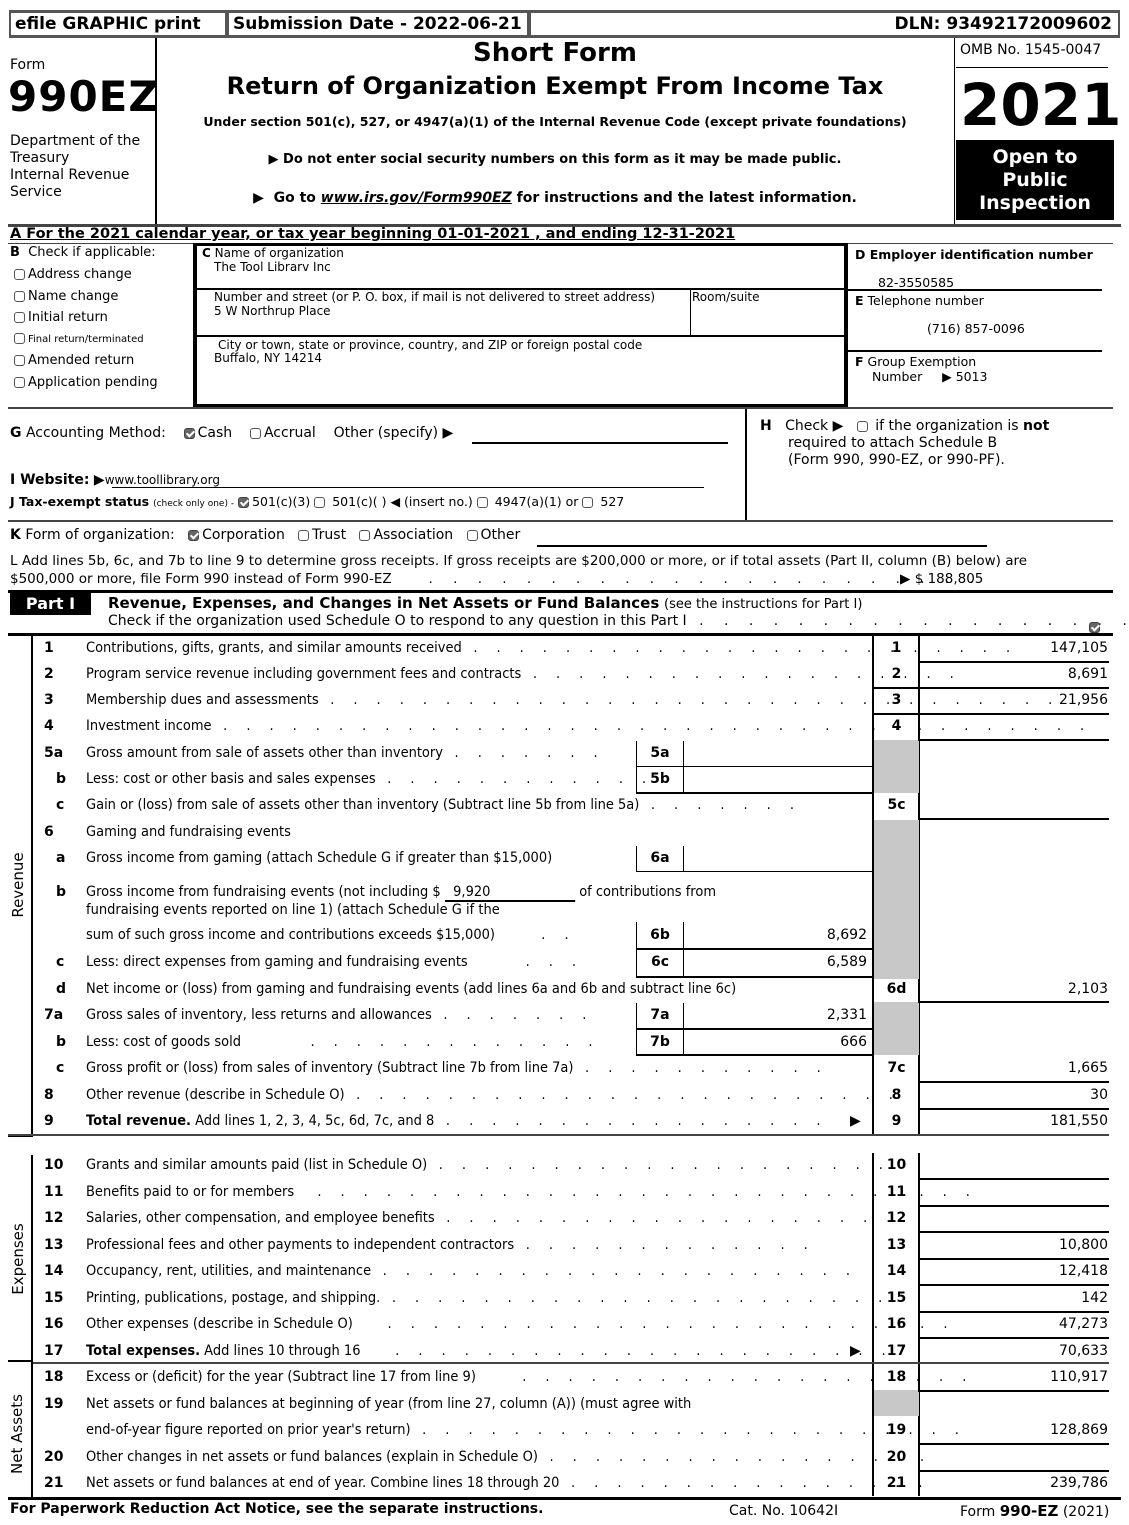  What do you see at coordinates (1031, 50) in the screenshot?
I see `omb-number: OMB No. 1545-0047` at bounding box center [1031, 50].